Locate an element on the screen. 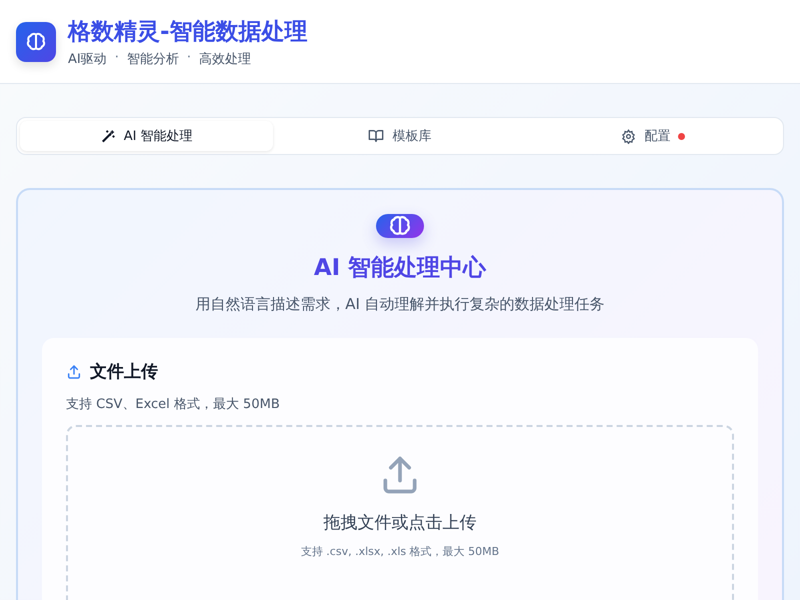  section-subtitle: 用自然语言描述需求，AI 自动理解并执行复杂的数据处理任务 is located at coordinates (400, 304).